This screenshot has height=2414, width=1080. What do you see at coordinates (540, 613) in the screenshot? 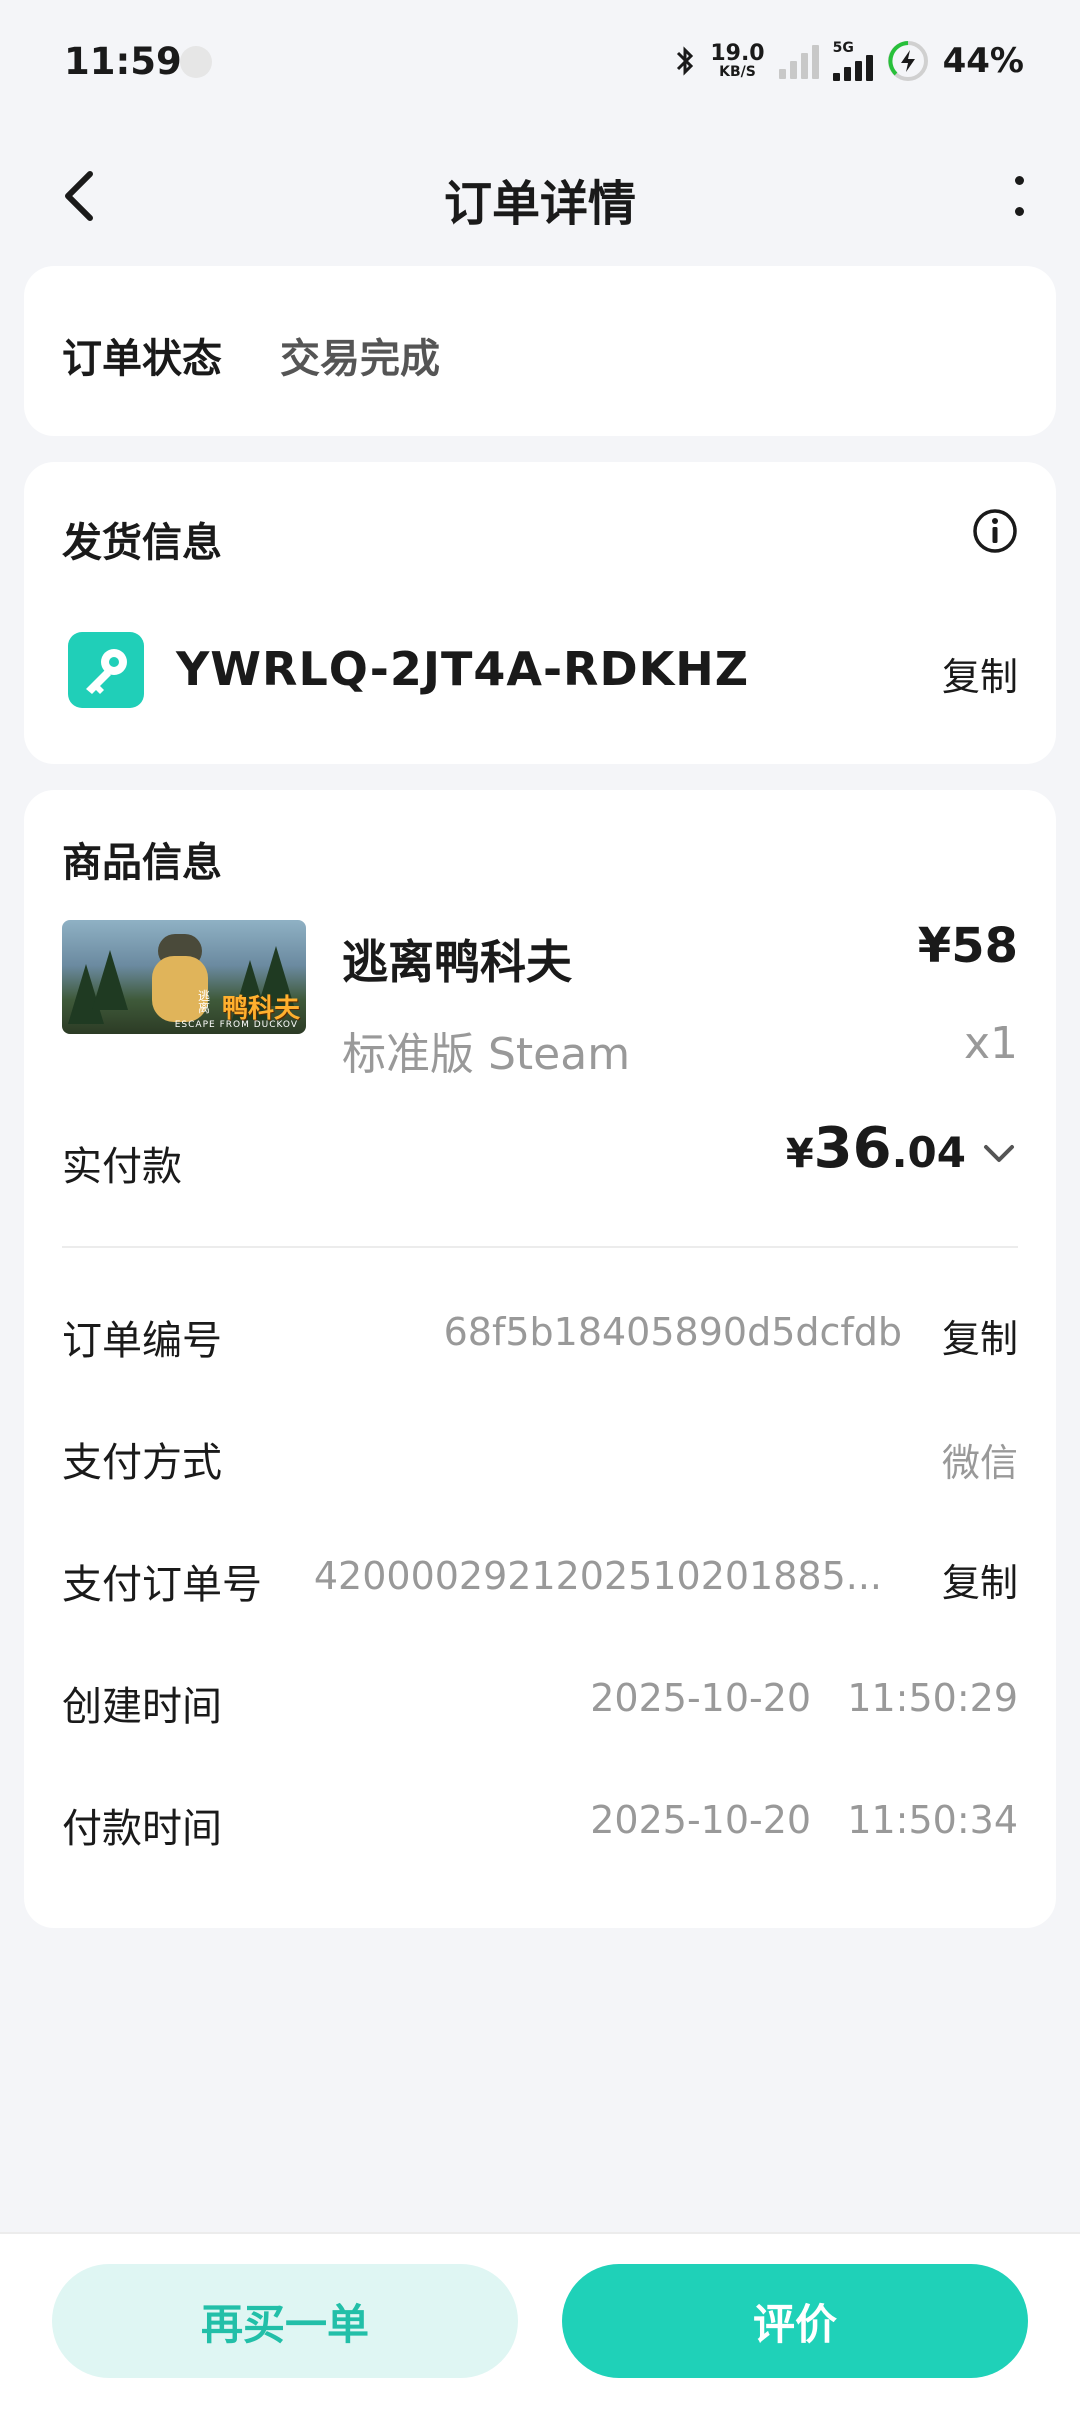
I see `shipping-card: 发货信息 YWRLQ-2JT4A-RDKHZ 复制` at bounding box center [540, 613].